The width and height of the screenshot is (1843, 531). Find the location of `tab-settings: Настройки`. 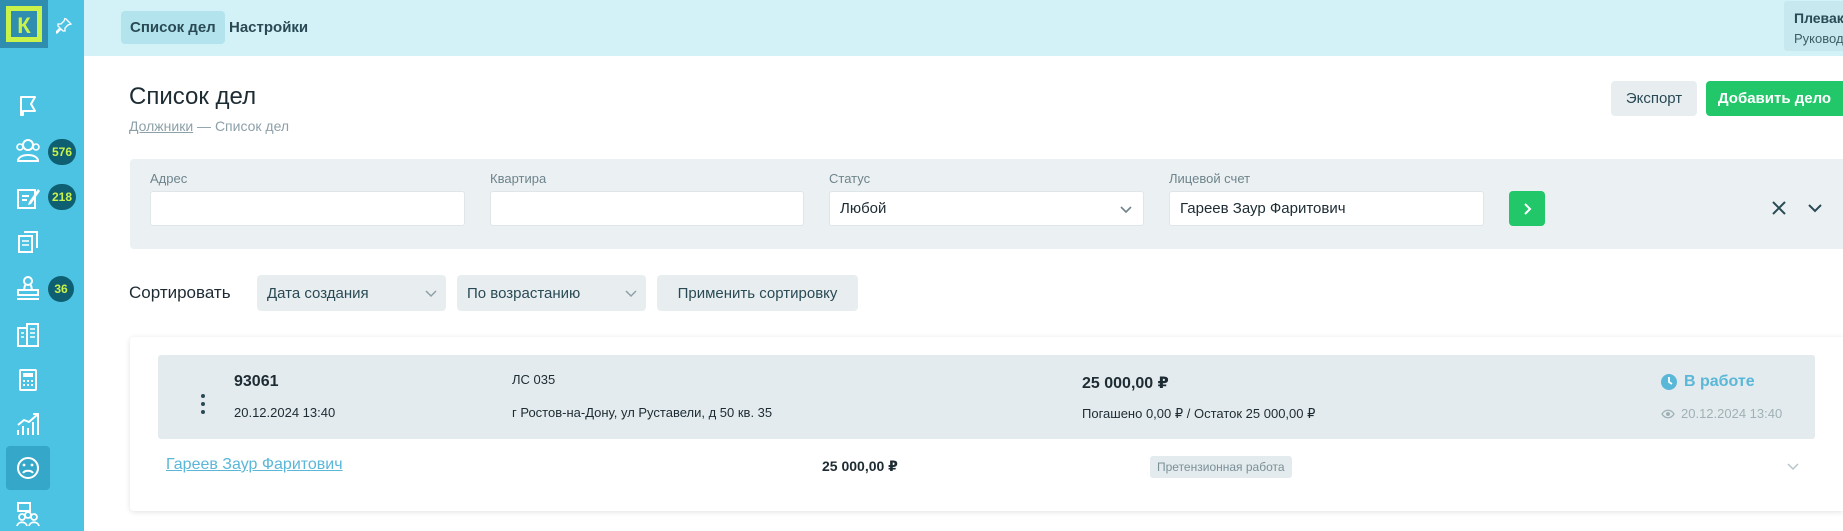

tab-settings: Настройки is located at coordinates (268, 27).